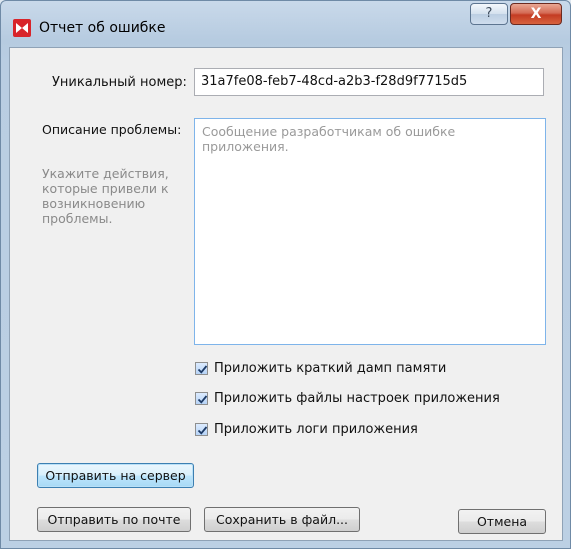 Image resolution: width=571 pixels, height=549 pixels. What do you see at coordinates (369, 82) in the screenshot?
I see `unique-id-field: 31a7fe08-feb7-48cd-a2b3-f28d9f7715d5` at bounding box center [369, 82].